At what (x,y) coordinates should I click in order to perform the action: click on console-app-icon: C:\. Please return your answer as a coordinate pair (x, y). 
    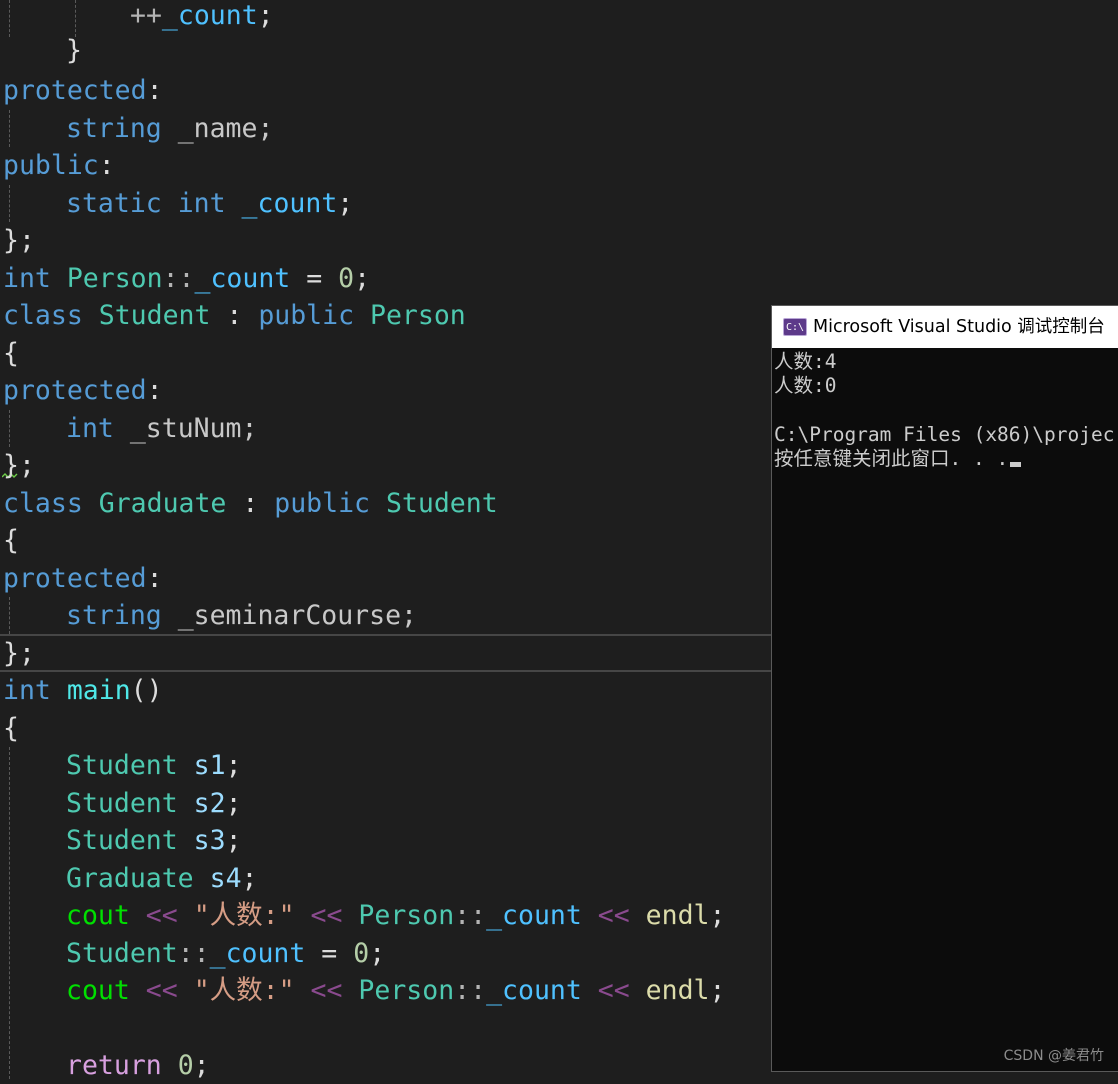
    Looking at the image, I should click on (795, 327).